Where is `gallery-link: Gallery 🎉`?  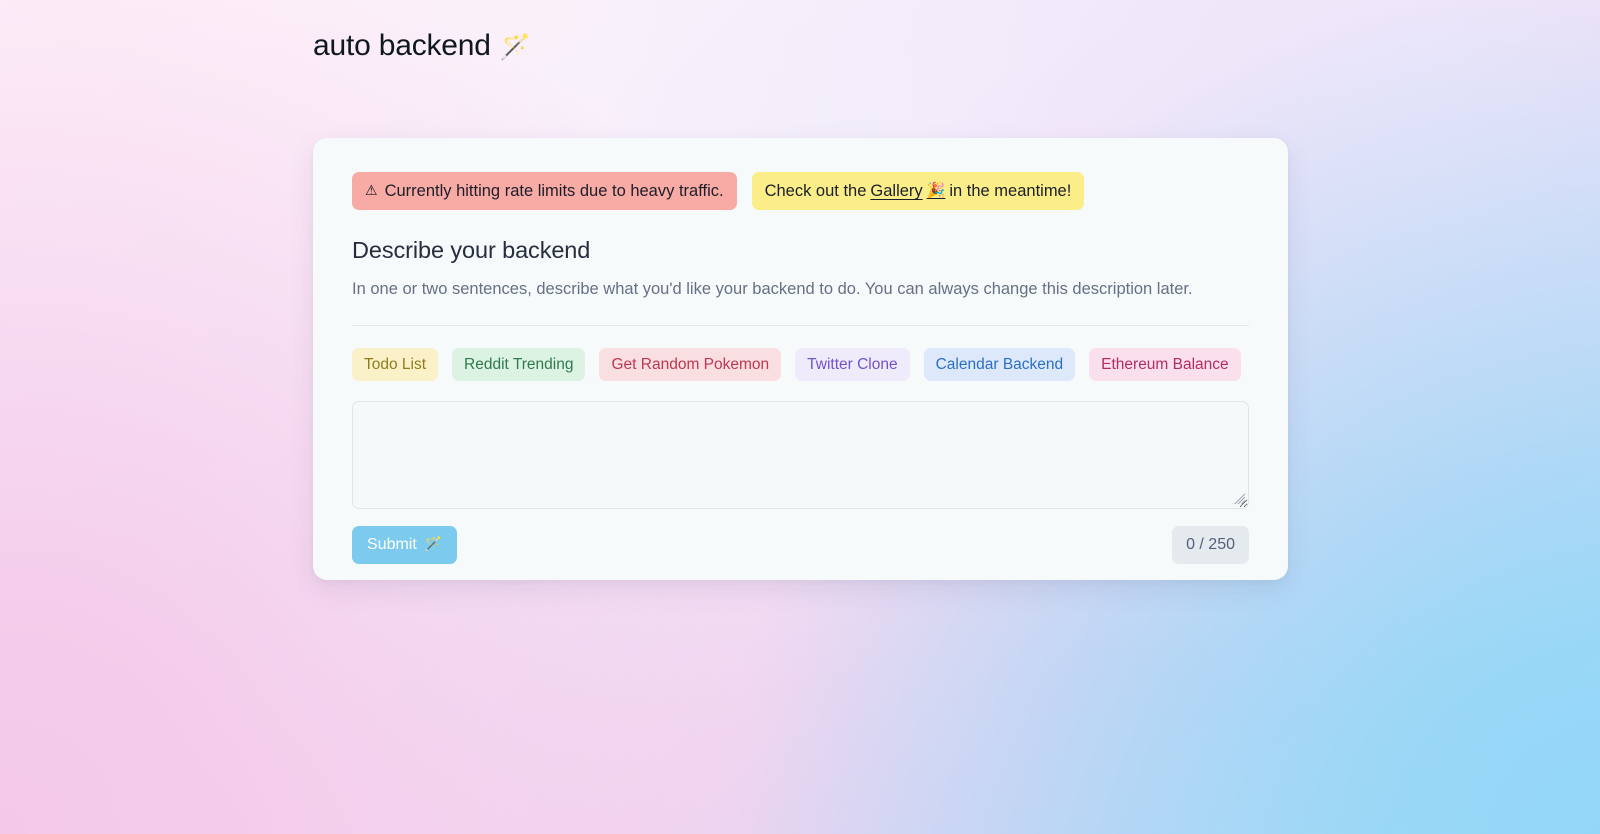 gallery-link: Gallery 🎉 is located at coordinates (907, 191).